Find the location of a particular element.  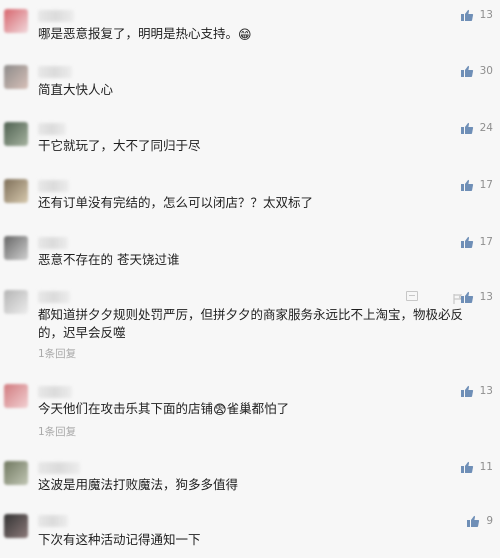

like-button: 11 is located at coordinates (476, 467).